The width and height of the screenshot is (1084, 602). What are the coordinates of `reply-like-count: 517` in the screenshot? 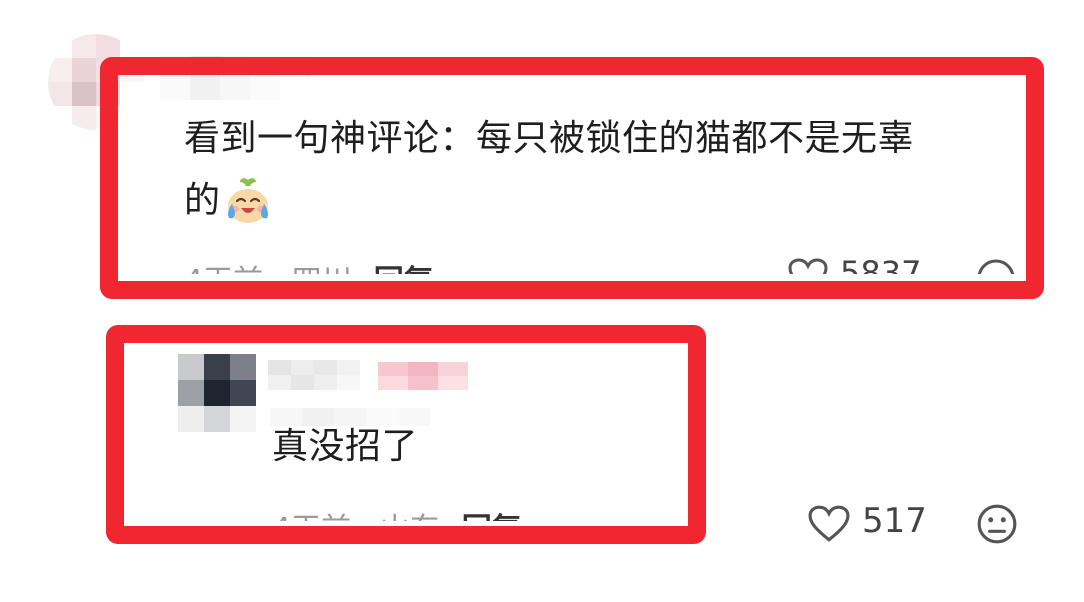 It's located at (894, 521).